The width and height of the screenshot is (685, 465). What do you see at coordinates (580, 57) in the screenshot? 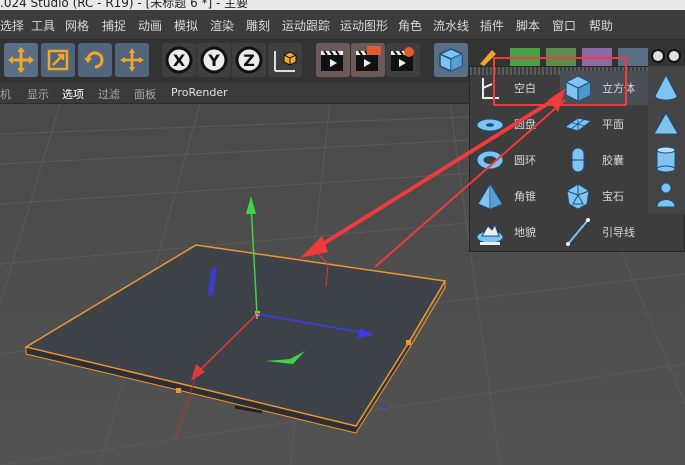
I see `toolbar-overflow-strip` at bounding box center [580, 57].